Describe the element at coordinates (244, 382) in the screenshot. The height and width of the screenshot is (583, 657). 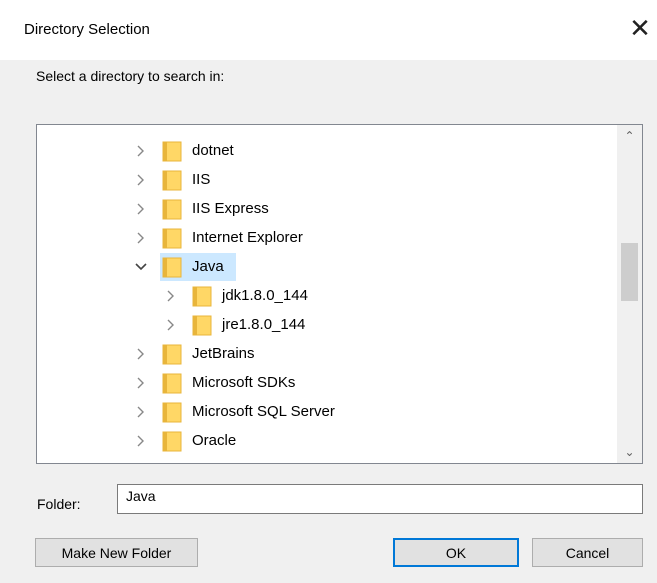
I see `tree-item-label: Microsoft SDKs` at that location.